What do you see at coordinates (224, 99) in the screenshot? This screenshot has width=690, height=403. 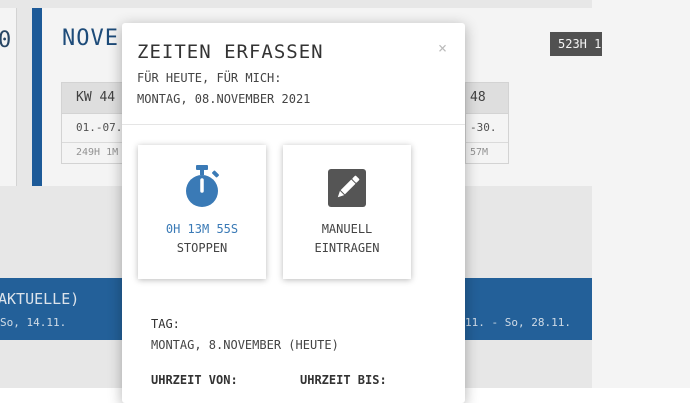 I see `modal-date: MONTAG, 08.NOVEMBER 2021` at bounding box center [224, 99].